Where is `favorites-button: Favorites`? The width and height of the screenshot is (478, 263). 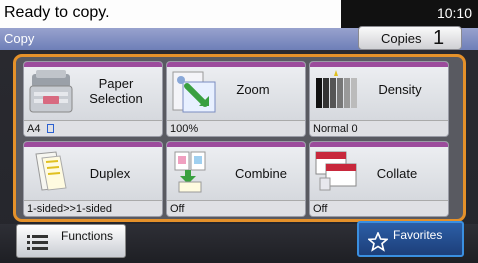
favorites-button: Favorites is located at coordinates (410, 239).